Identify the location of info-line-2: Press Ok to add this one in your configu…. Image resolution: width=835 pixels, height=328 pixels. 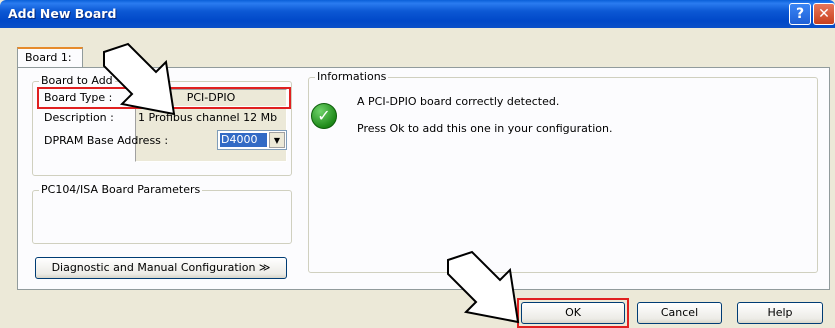
(485, 128).